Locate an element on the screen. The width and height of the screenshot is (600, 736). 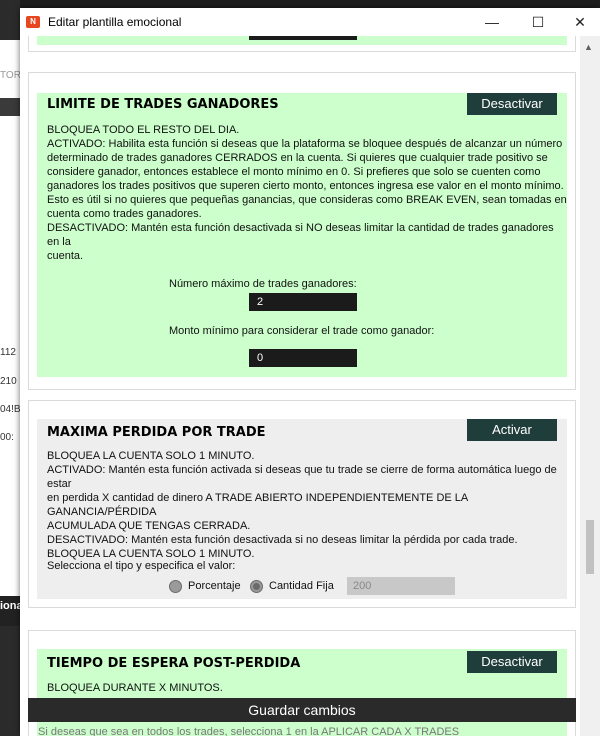
chevron-up-icon: ▲ is located at coordinates (588, 47).